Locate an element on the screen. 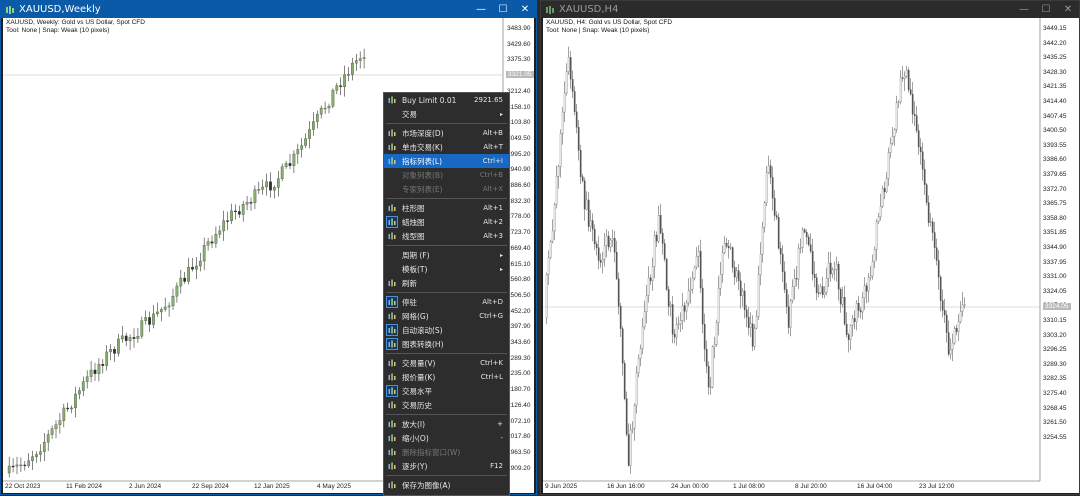  menu-item: 网格(G) Ctrl+G is located at coordinates (446, 316).